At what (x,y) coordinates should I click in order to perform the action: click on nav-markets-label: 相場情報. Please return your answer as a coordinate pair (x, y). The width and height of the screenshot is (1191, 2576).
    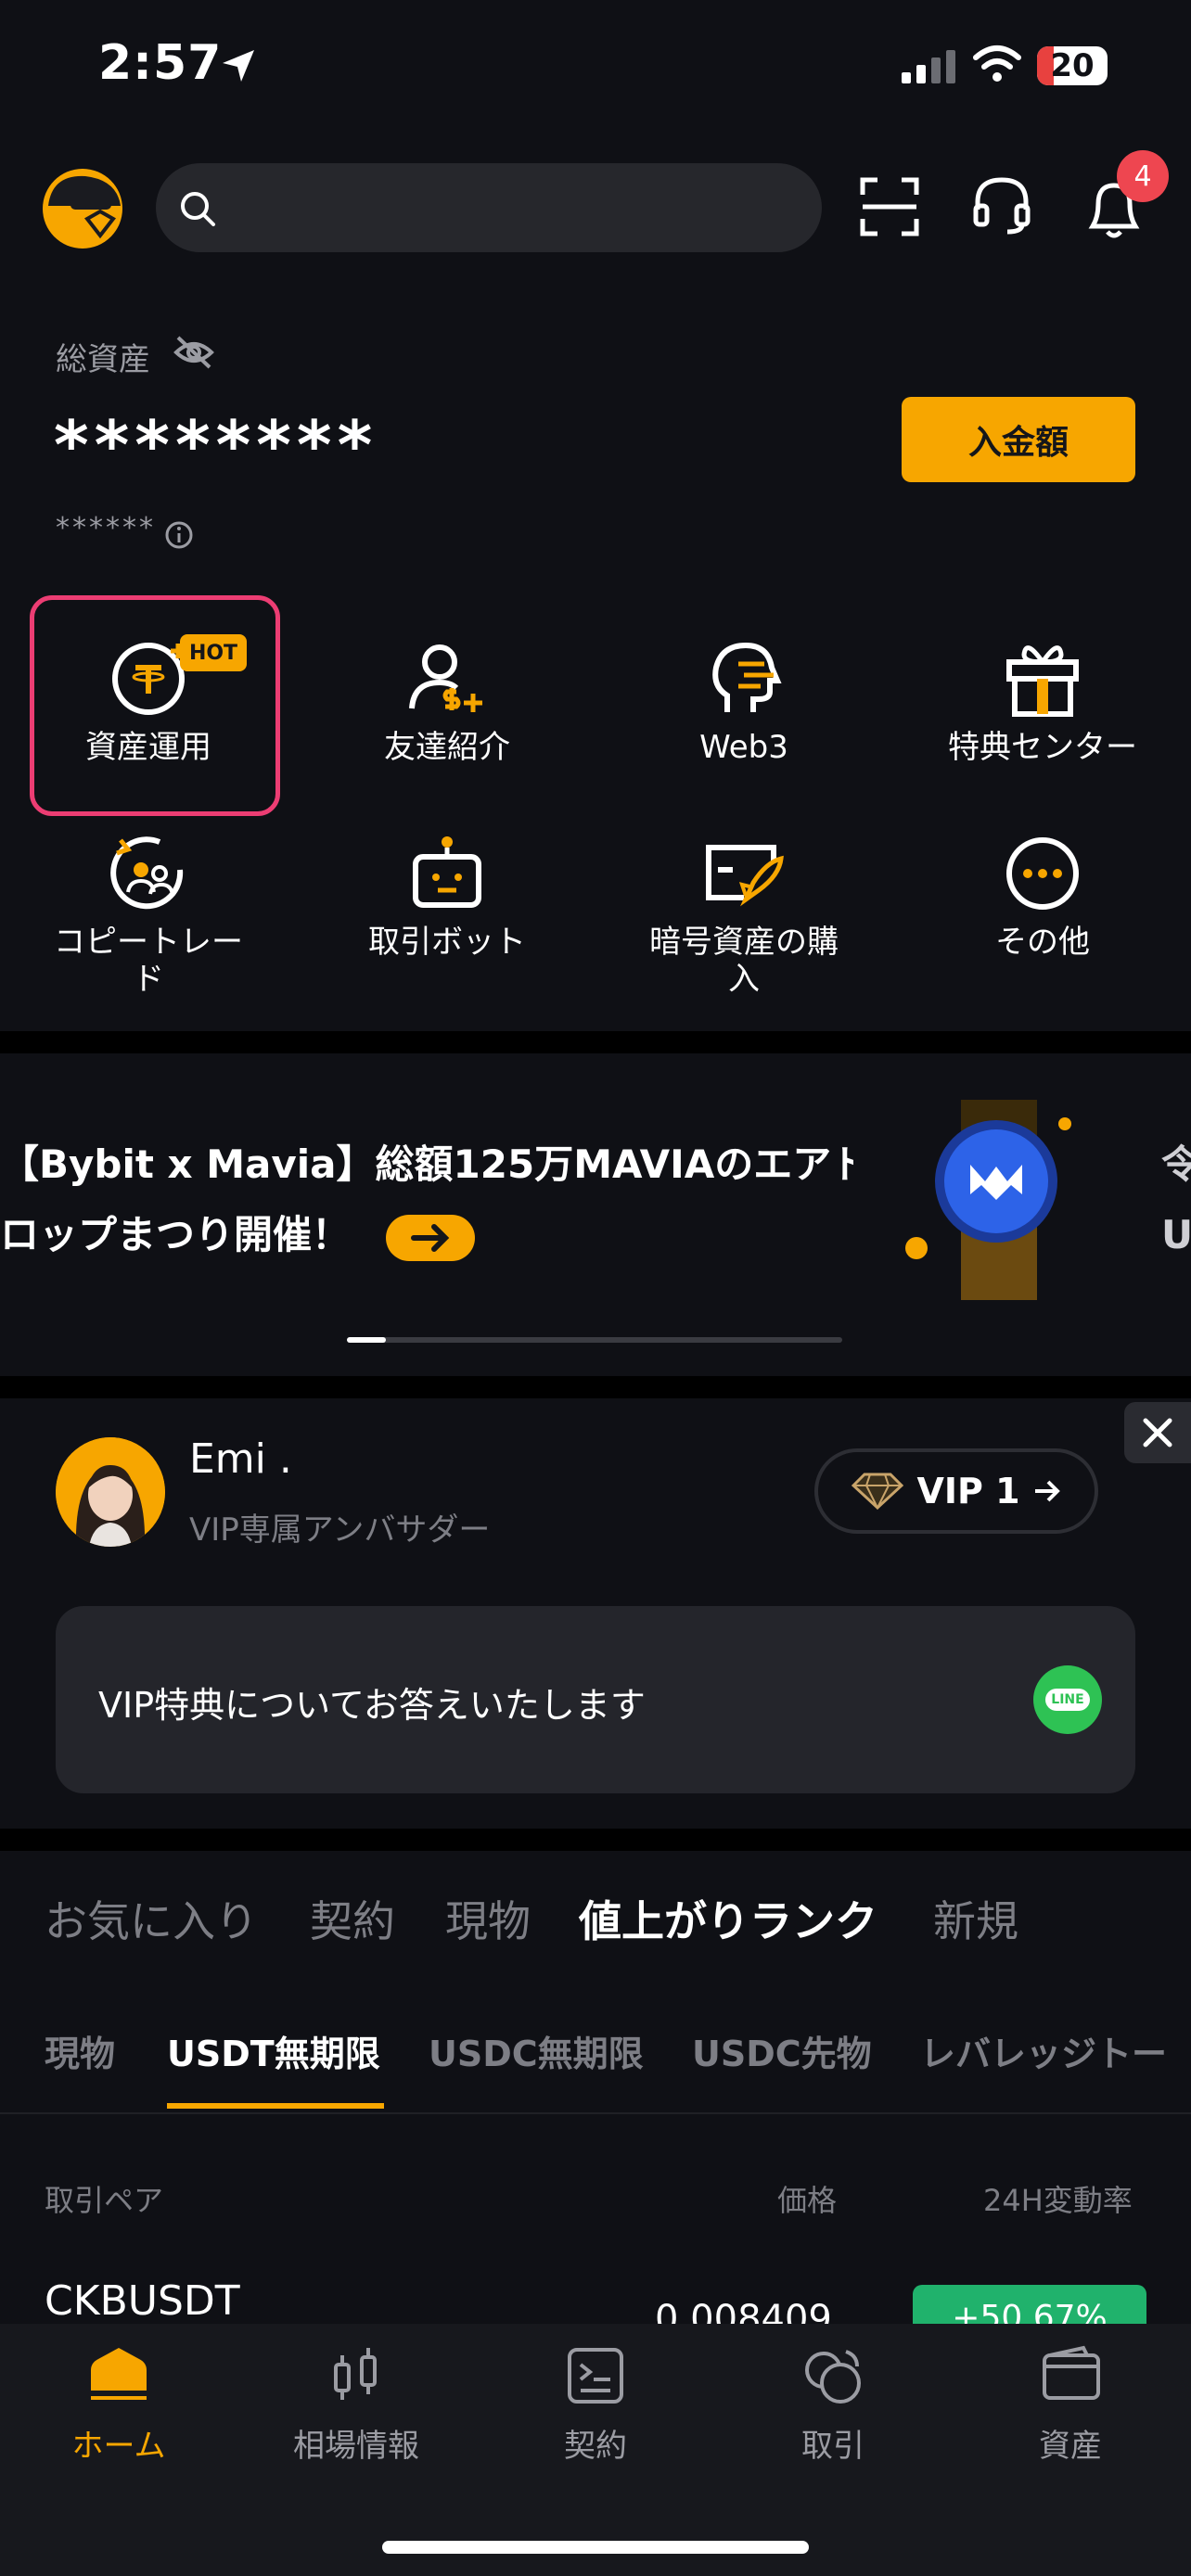
    Looking at the image, I should click on (356, 2446).